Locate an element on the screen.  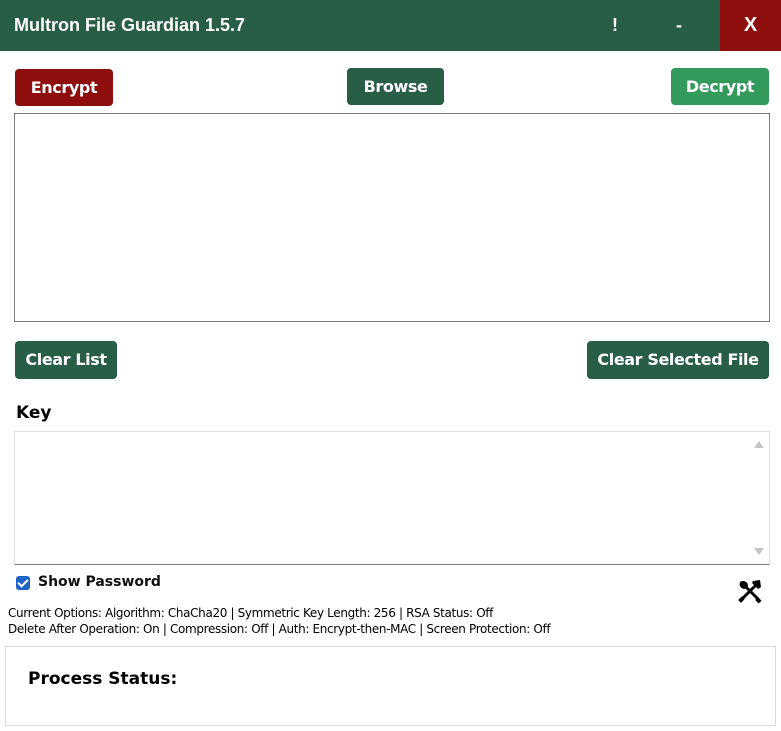
process-status-label: Process Status: is located at coordinates (103, 679).